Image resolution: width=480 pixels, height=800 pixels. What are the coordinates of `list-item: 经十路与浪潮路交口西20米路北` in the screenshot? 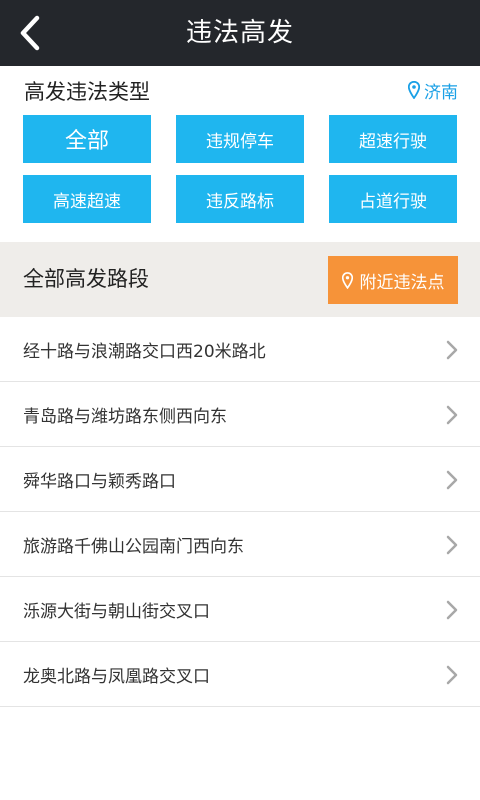 It's located at (240, 349).